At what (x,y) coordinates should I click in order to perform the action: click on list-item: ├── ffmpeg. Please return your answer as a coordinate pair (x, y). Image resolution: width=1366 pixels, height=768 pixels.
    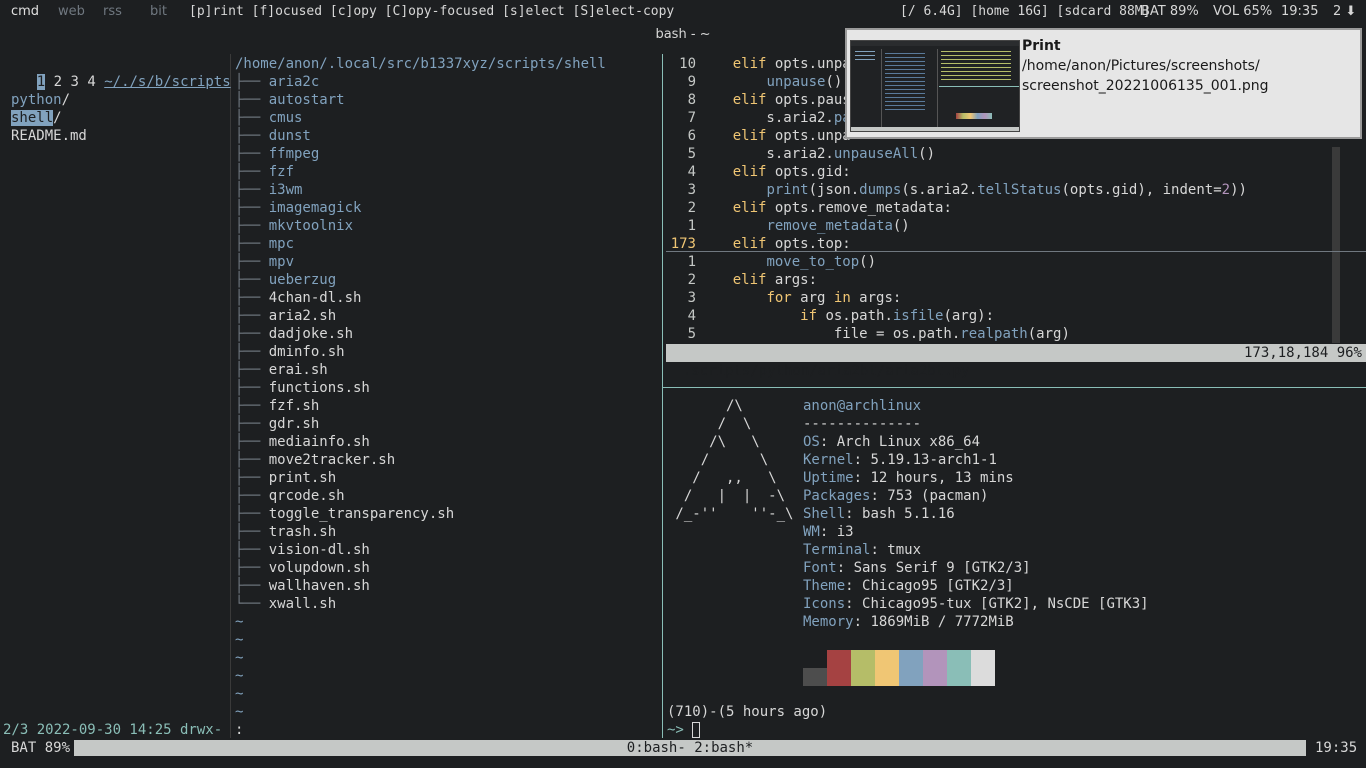
    Looking at the image, I should click on (277, 154).